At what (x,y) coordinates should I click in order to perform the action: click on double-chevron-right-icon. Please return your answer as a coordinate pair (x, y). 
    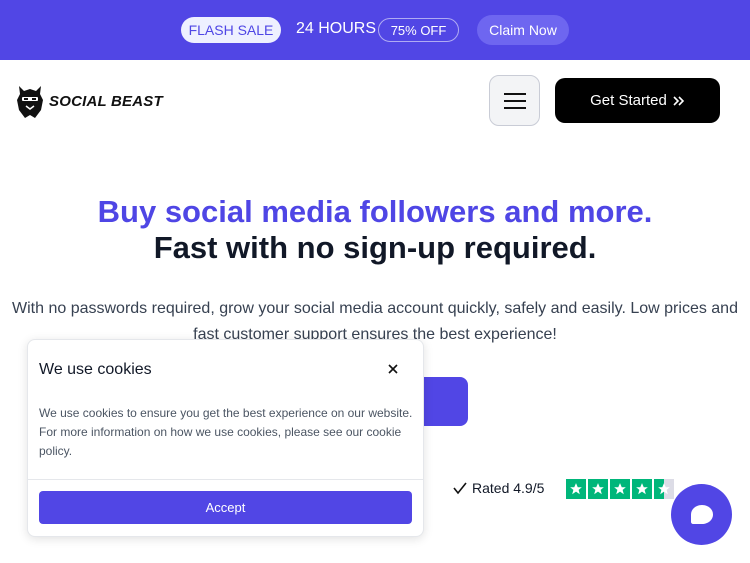
    Looking at the image, I should click on (678, 100).